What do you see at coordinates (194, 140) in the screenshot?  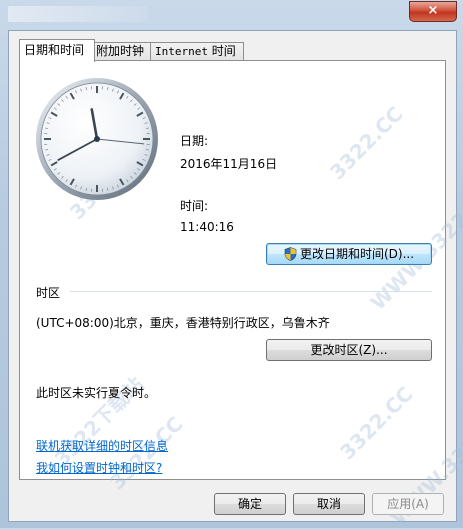 I see `date-label: 日期:` at bounding box center [194, 140].